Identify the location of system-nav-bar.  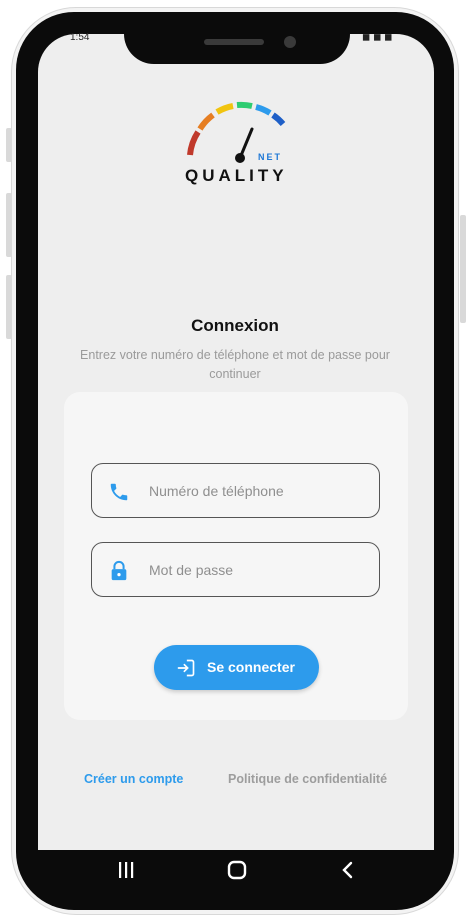
(236, 870).